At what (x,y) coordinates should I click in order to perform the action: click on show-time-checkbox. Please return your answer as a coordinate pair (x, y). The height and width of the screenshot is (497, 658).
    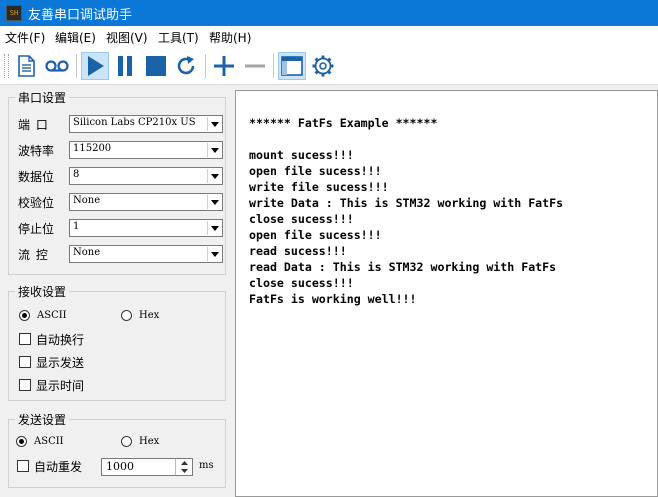
    Looking at the image, I should click on (25, 385).